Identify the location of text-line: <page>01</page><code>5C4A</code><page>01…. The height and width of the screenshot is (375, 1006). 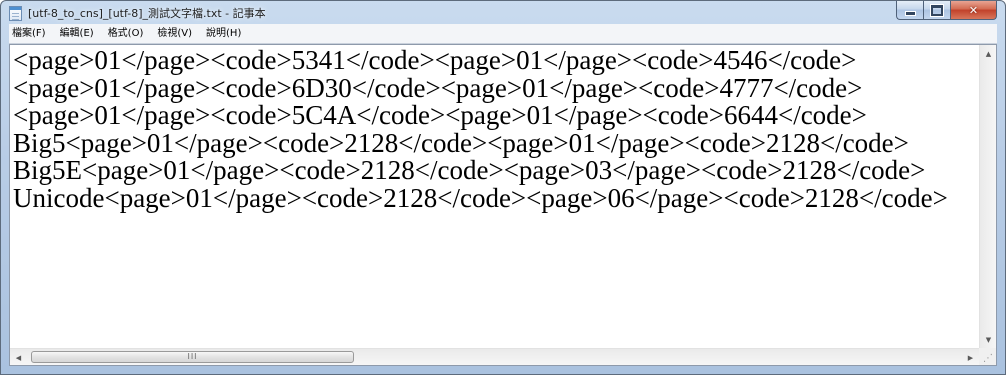
(440, 115).